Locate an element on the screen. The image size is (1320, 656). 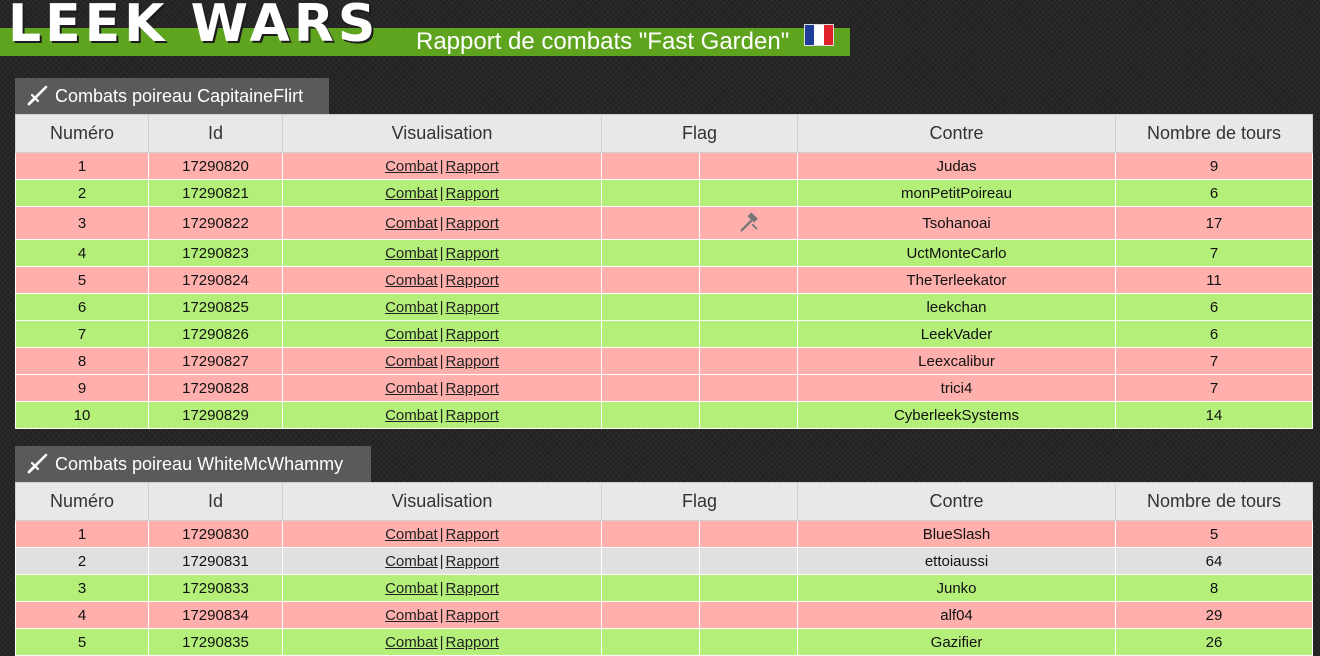
fight-number: 2 is located at coordinates (82, 193).